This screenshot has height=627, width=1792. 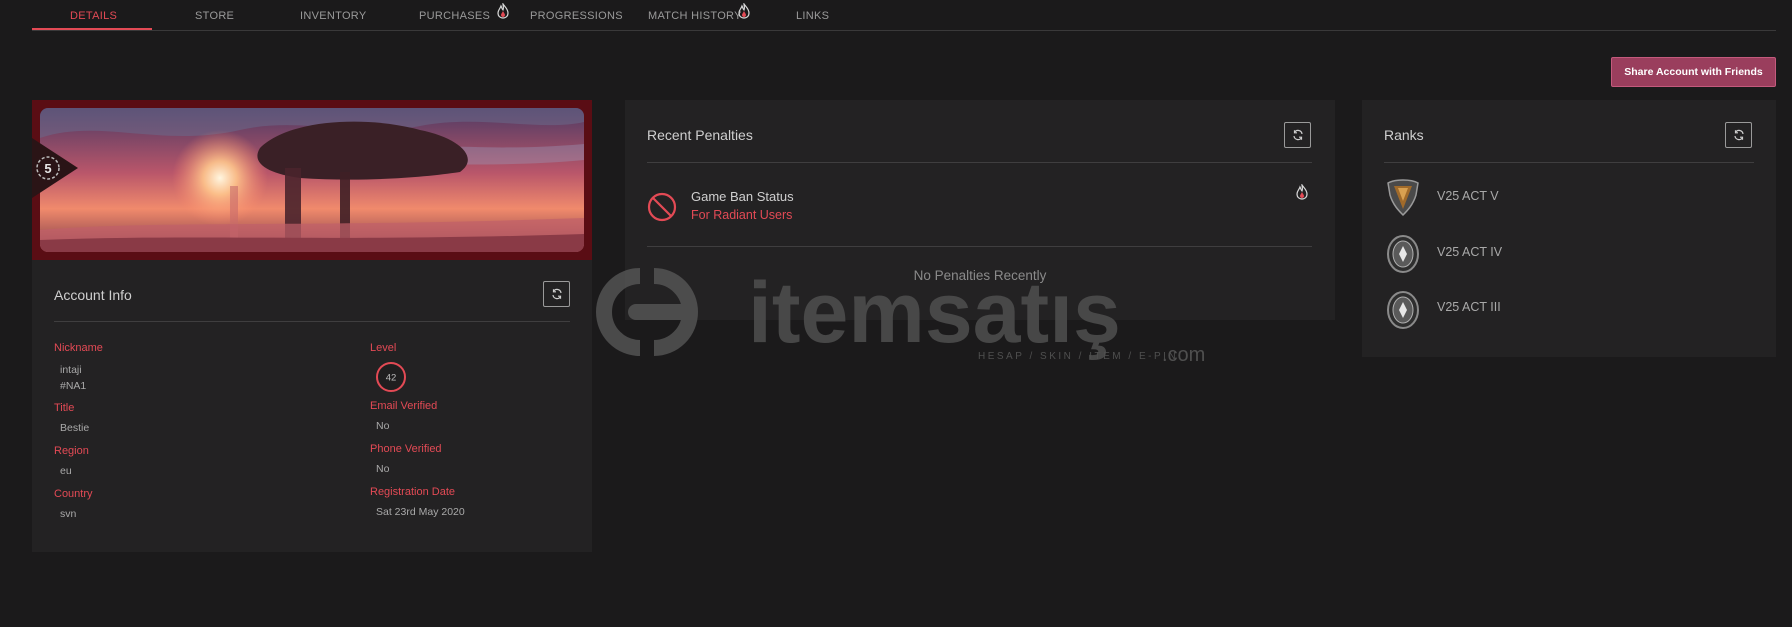 I want to click on rank-label: V25 ACT IV, so click(x=1470, y=252).